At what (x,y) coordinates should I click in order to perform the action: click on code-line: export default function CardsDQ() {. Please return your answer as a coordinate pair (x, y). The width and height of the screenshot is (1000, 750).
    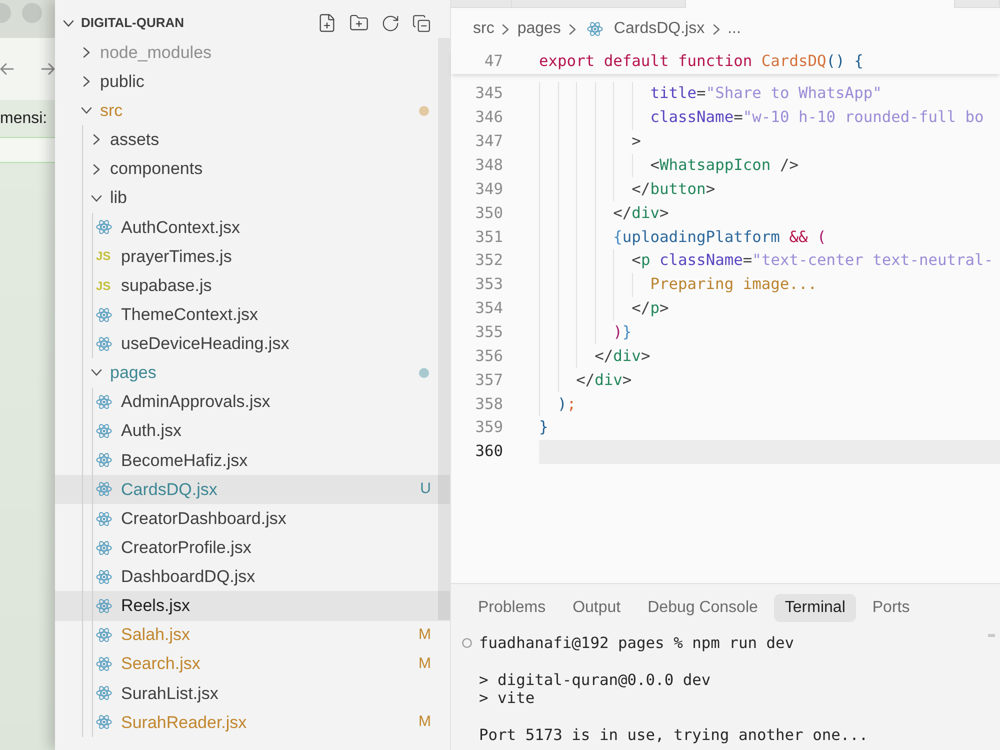
    Looking at the image, I should click on (701, 61).